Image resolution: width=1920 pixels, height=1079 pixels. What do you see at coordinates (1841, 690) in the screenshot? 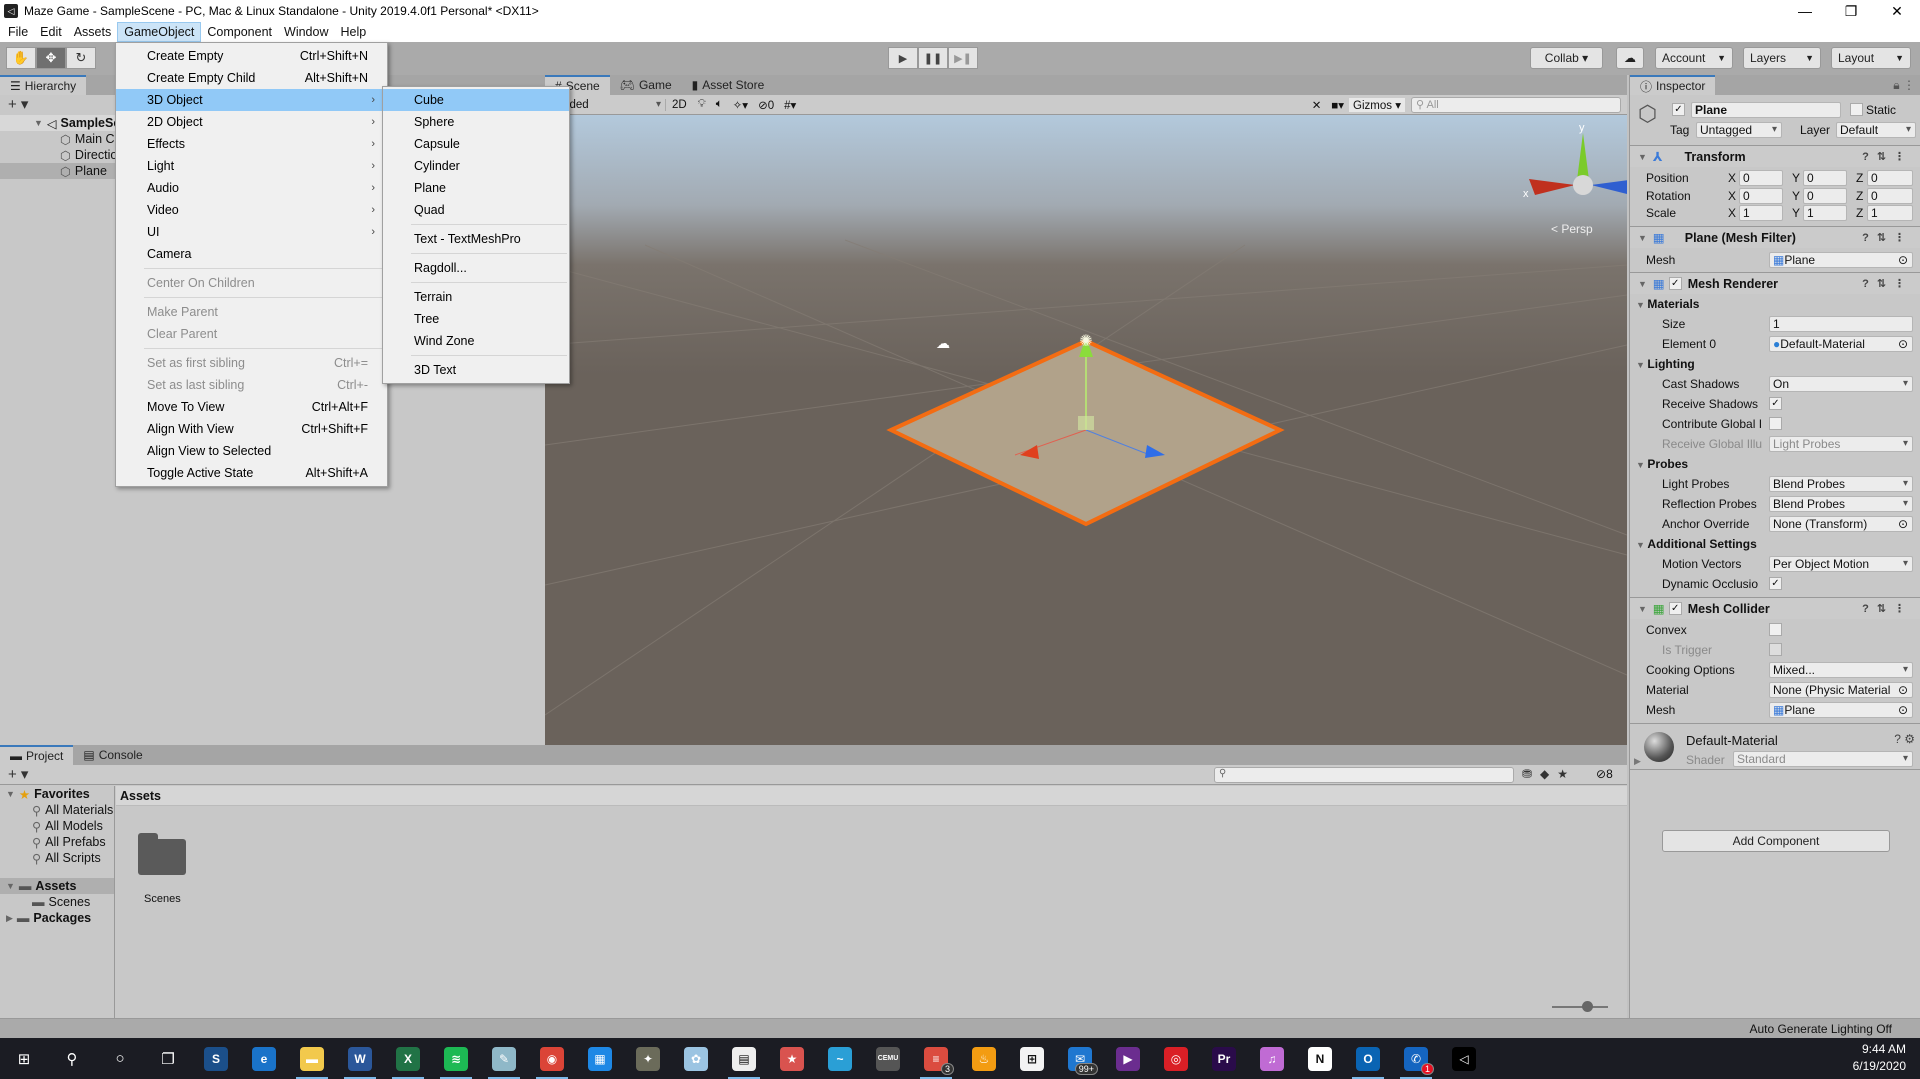
I see `collider-material-field: None (Physic Material ⊙` at bounding box center [1841, 690].